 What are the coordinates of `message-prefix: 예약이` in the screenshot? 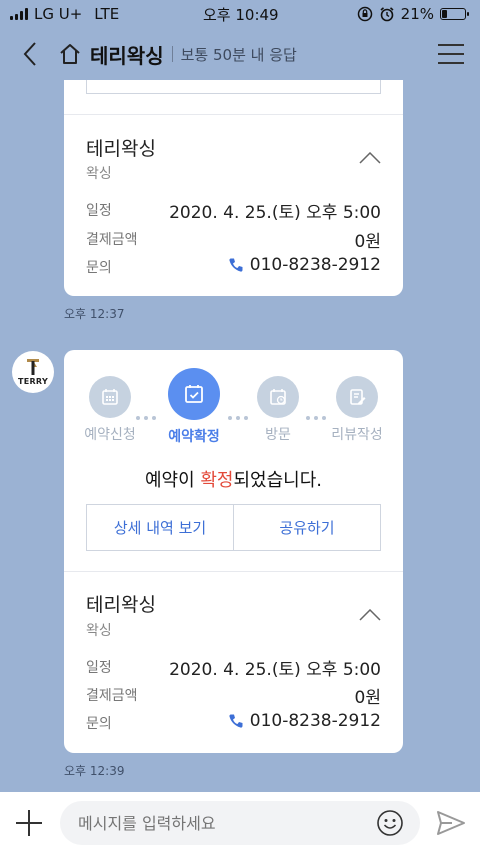 It's located at (172, 480).